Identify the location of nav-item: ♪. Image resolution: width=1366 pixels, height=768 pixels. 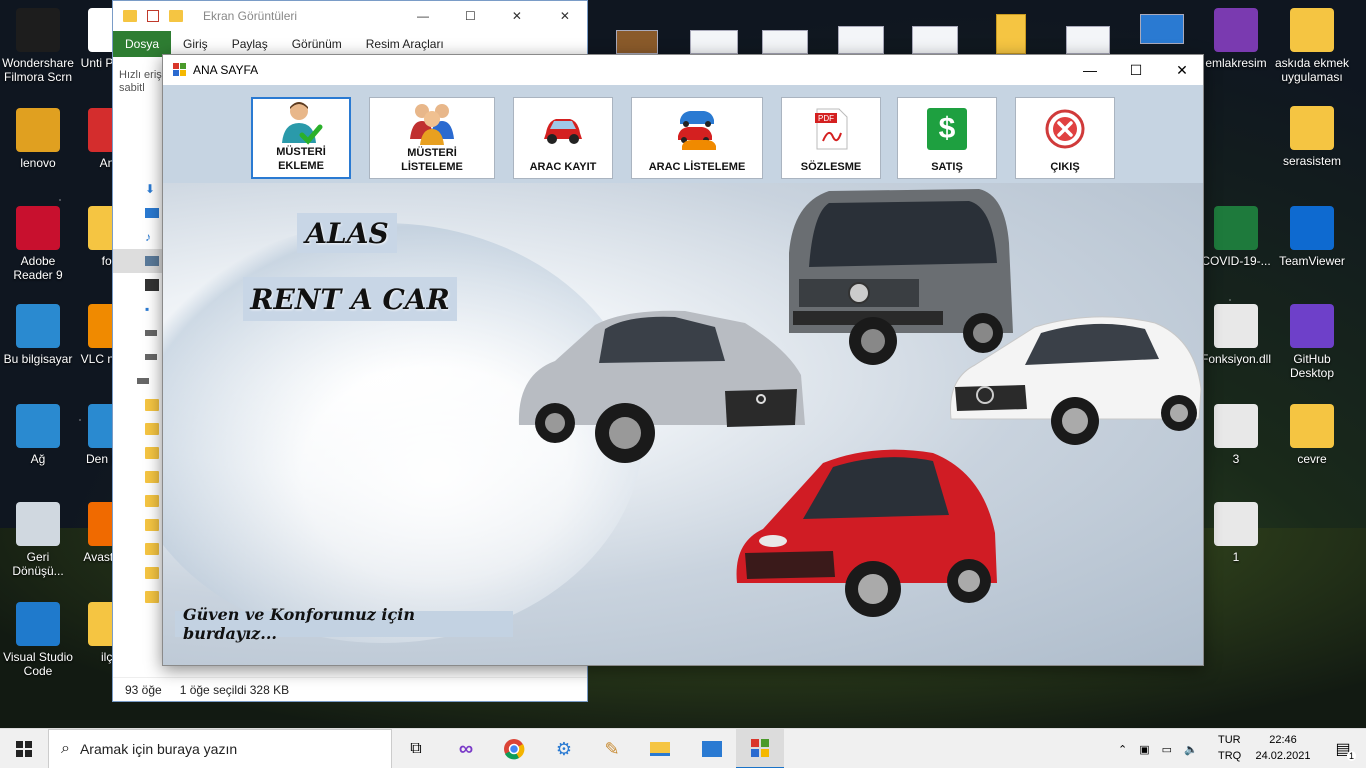
(138, 237).